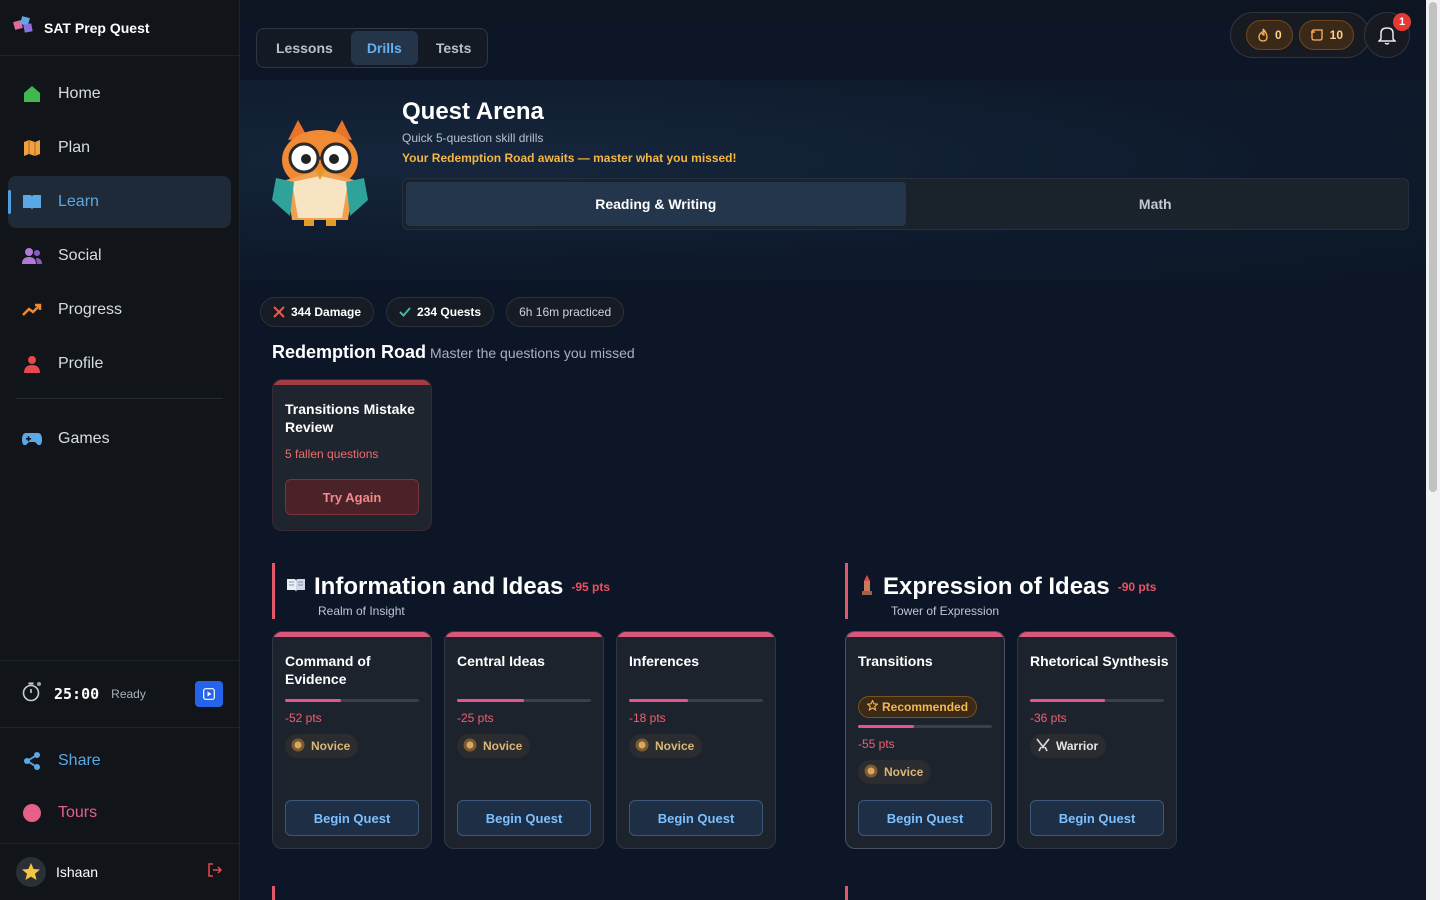  What do you see at coordinates (79, 93) in the screenshot?
I see `sidebar-item-label: Home` at bounding box center [79, 93].